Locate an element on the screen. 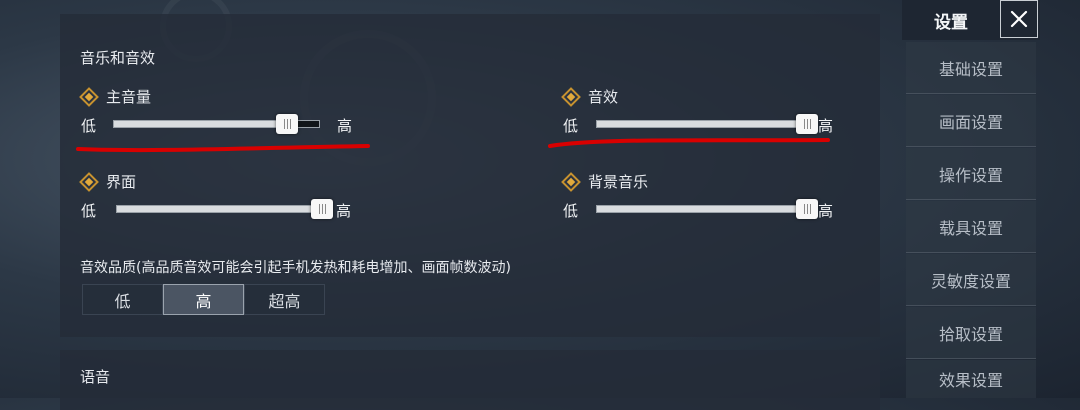 Image resolution: width=1080 pixels, height=410 pixels. menu-item-controls-settings: 操作设置 is located at coordinates (971, 174).